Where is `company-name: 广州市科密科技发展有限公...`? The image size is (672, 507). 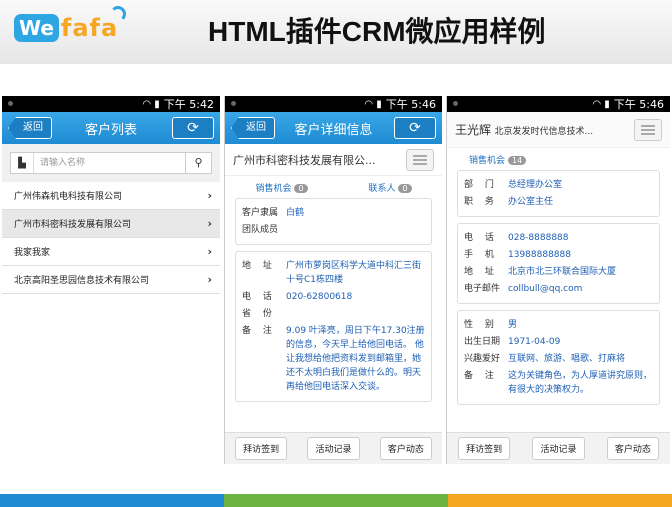
company-name: 广州市科密科技发展有限公... is located at coordinates (304, 160).